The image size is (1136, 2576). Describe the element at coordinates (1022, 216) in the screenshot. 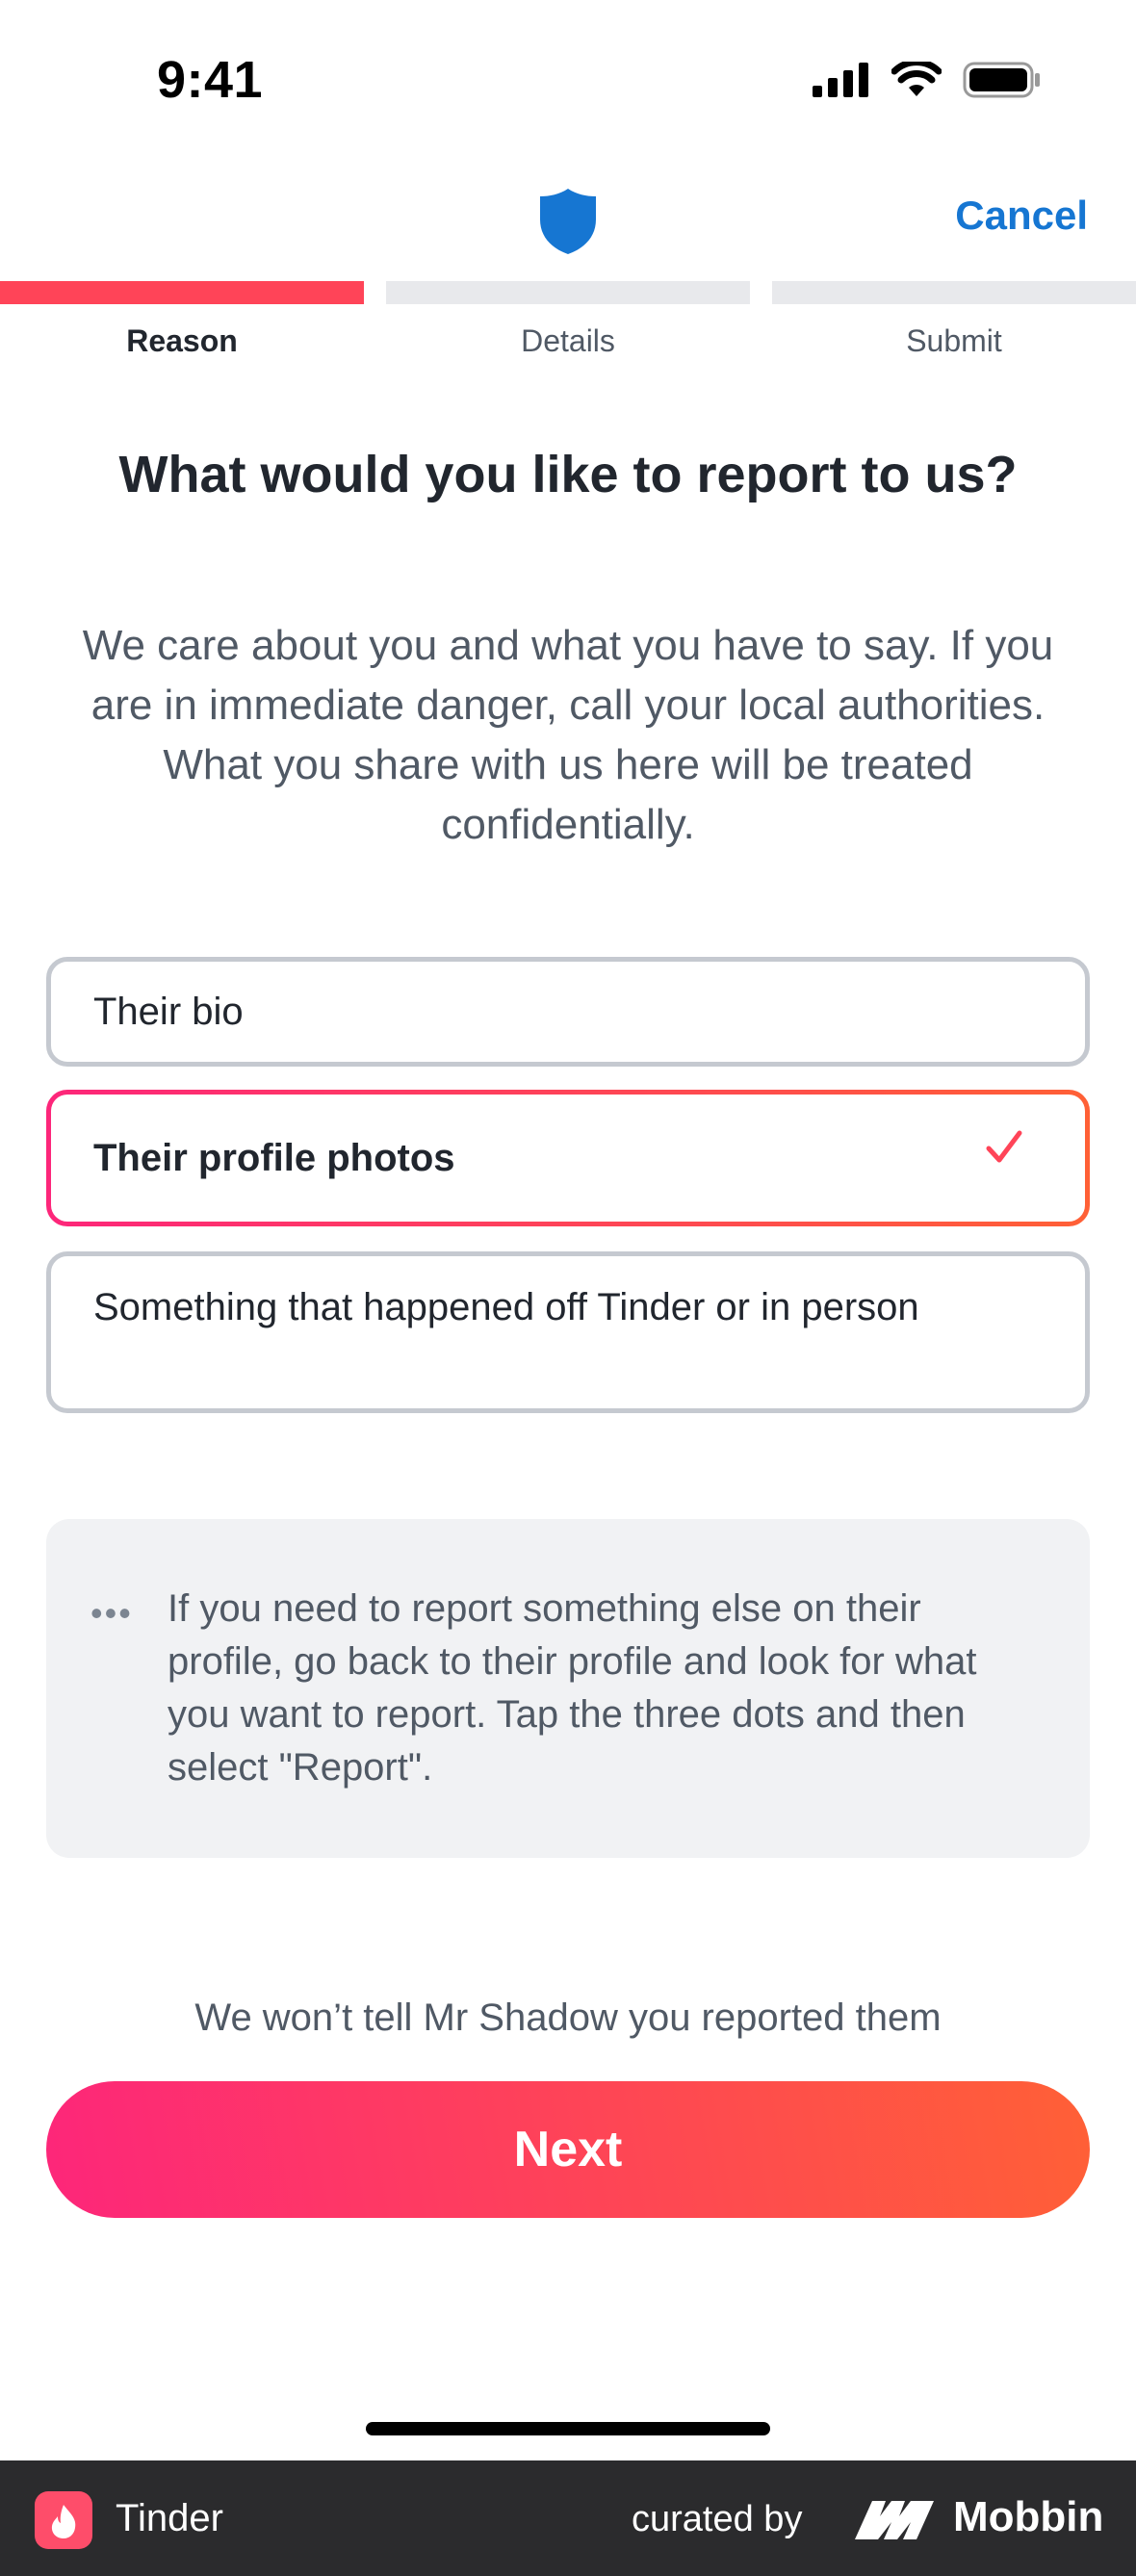

I see `cancel-button: Cancel` at that location.